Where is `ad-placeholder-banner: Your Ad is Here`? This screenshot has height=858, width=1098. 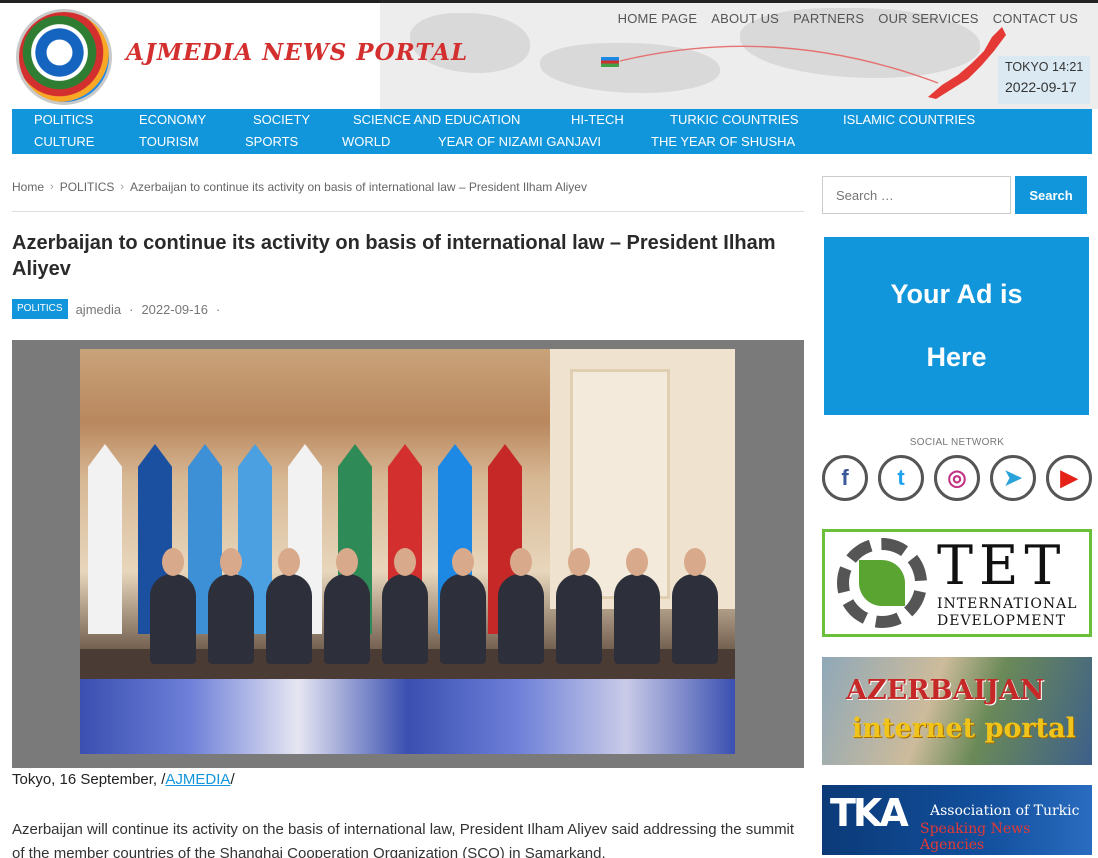
ad-placeholder-banner: Your Ad is Here is located at coordinates (956, 326).